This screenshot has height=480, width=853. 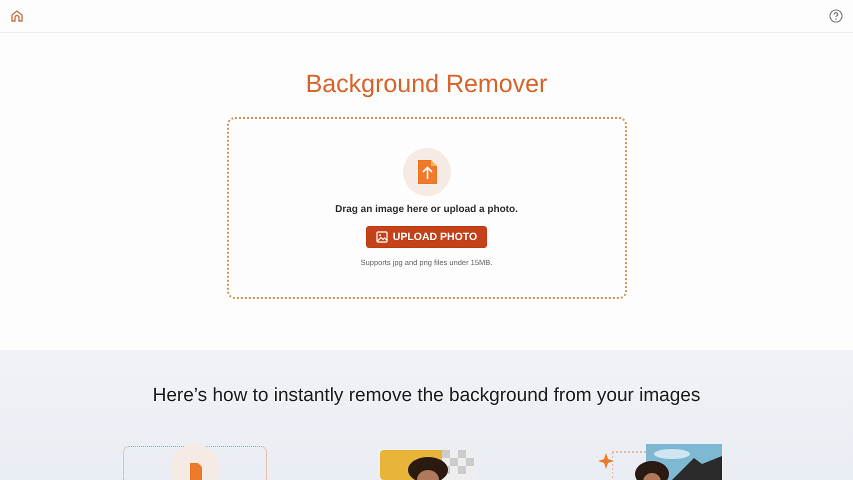 I want to click on upload-photo-button: UPLOAD PHOTO, so click(x=427, y=237).